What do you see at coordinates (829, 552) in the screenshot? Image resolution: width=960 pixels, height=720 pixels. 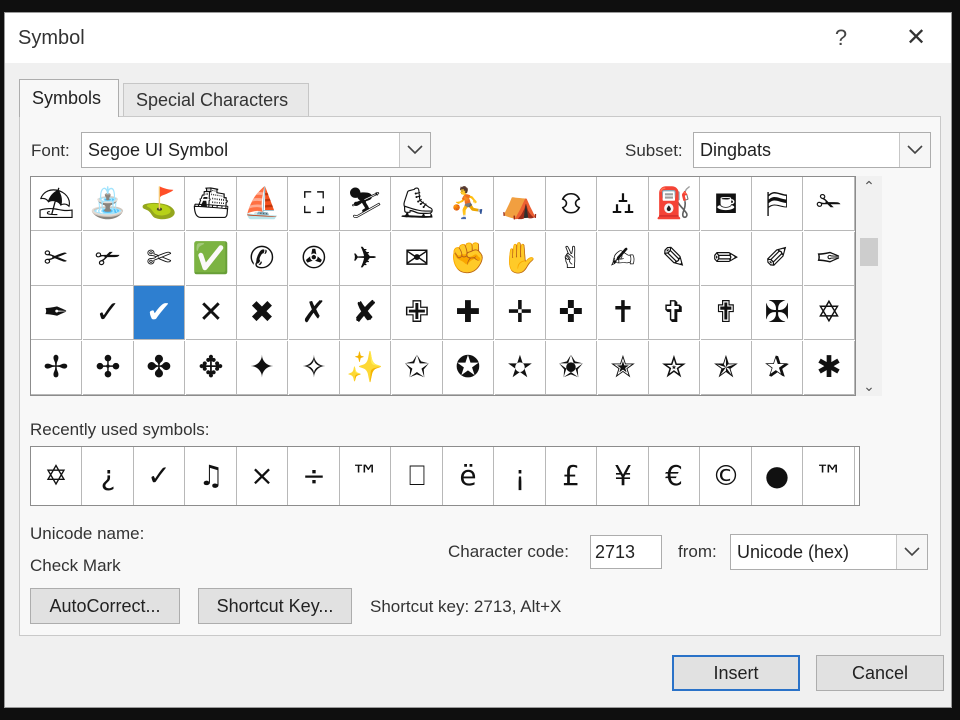 I see `from-select: Unicode (hex)` at bounding box center [829, 552].